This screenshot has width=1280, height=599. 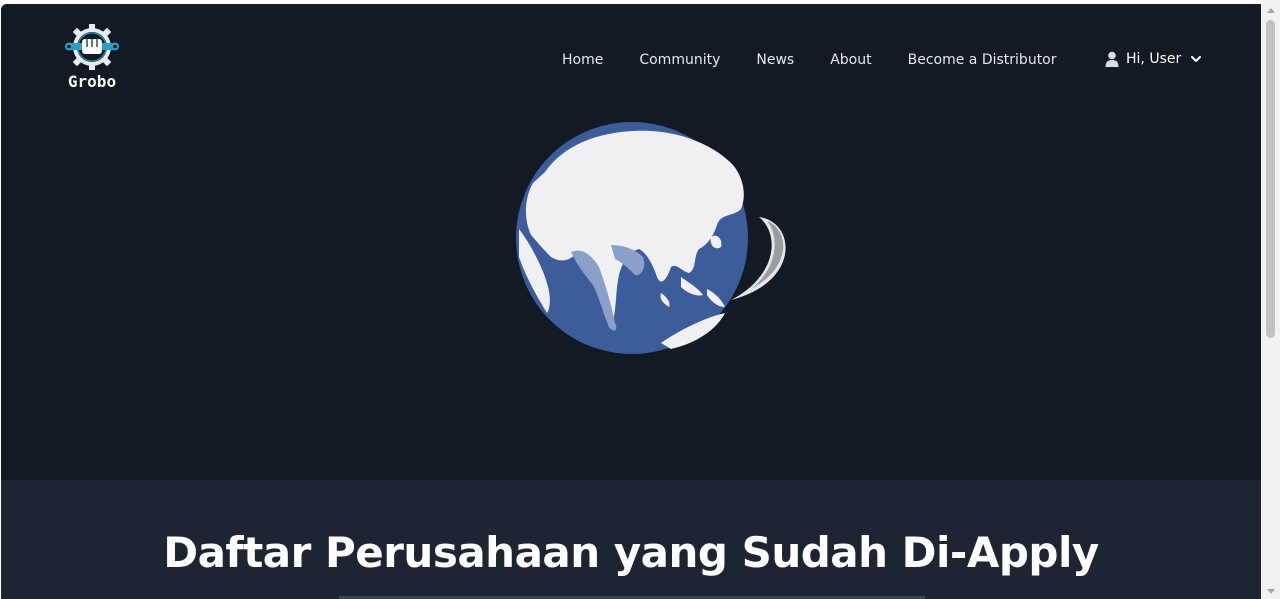 I want to click on section-title: Daftar Perusahaan yang Sudah Di-Apply, so click(x=631, y=552).